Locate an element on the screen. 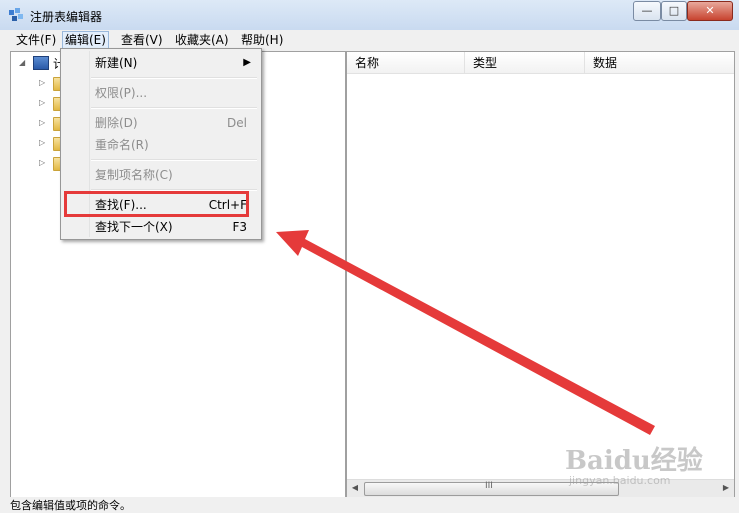 The height and width of the screenshot is (513, 739). scroll-left-icon: ◀ is located at coordinates (355, 488).